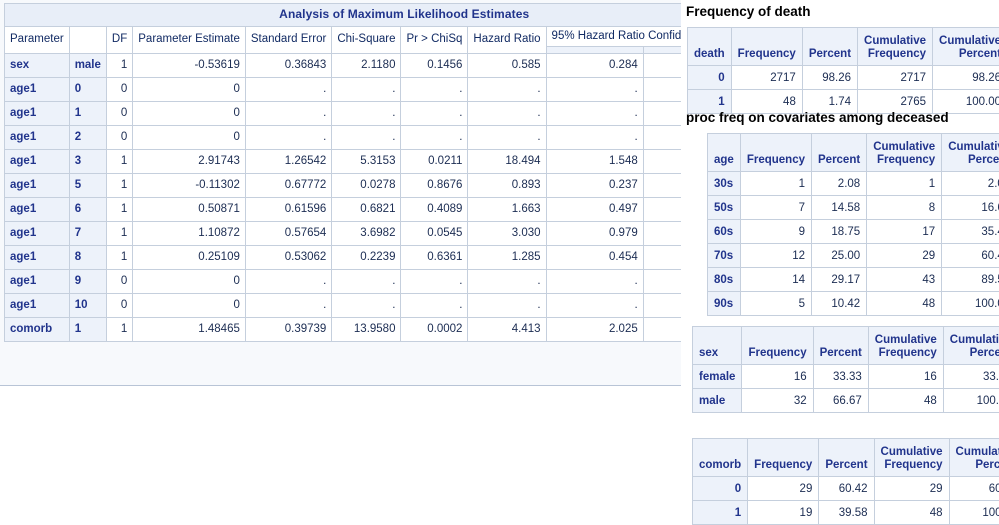 This screenshot has width=999, height=525. What do you see at coordinates (434, 210) in the screenshot?
I see `cell-pr-chisq: 0.4089` at bounding box center [434, 210].